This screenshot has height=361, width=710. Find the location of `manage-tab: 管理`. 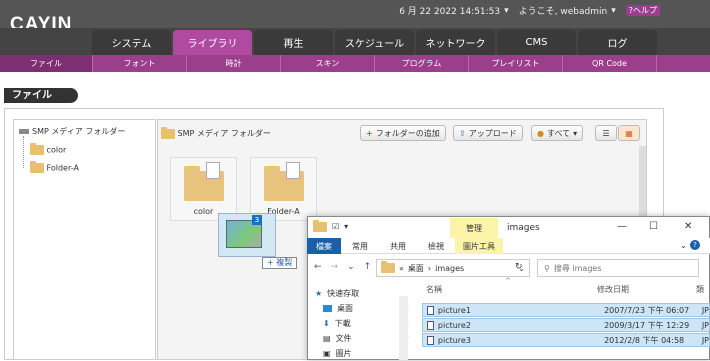

manage-tab: 管理 is located at coordinates (474, 228).